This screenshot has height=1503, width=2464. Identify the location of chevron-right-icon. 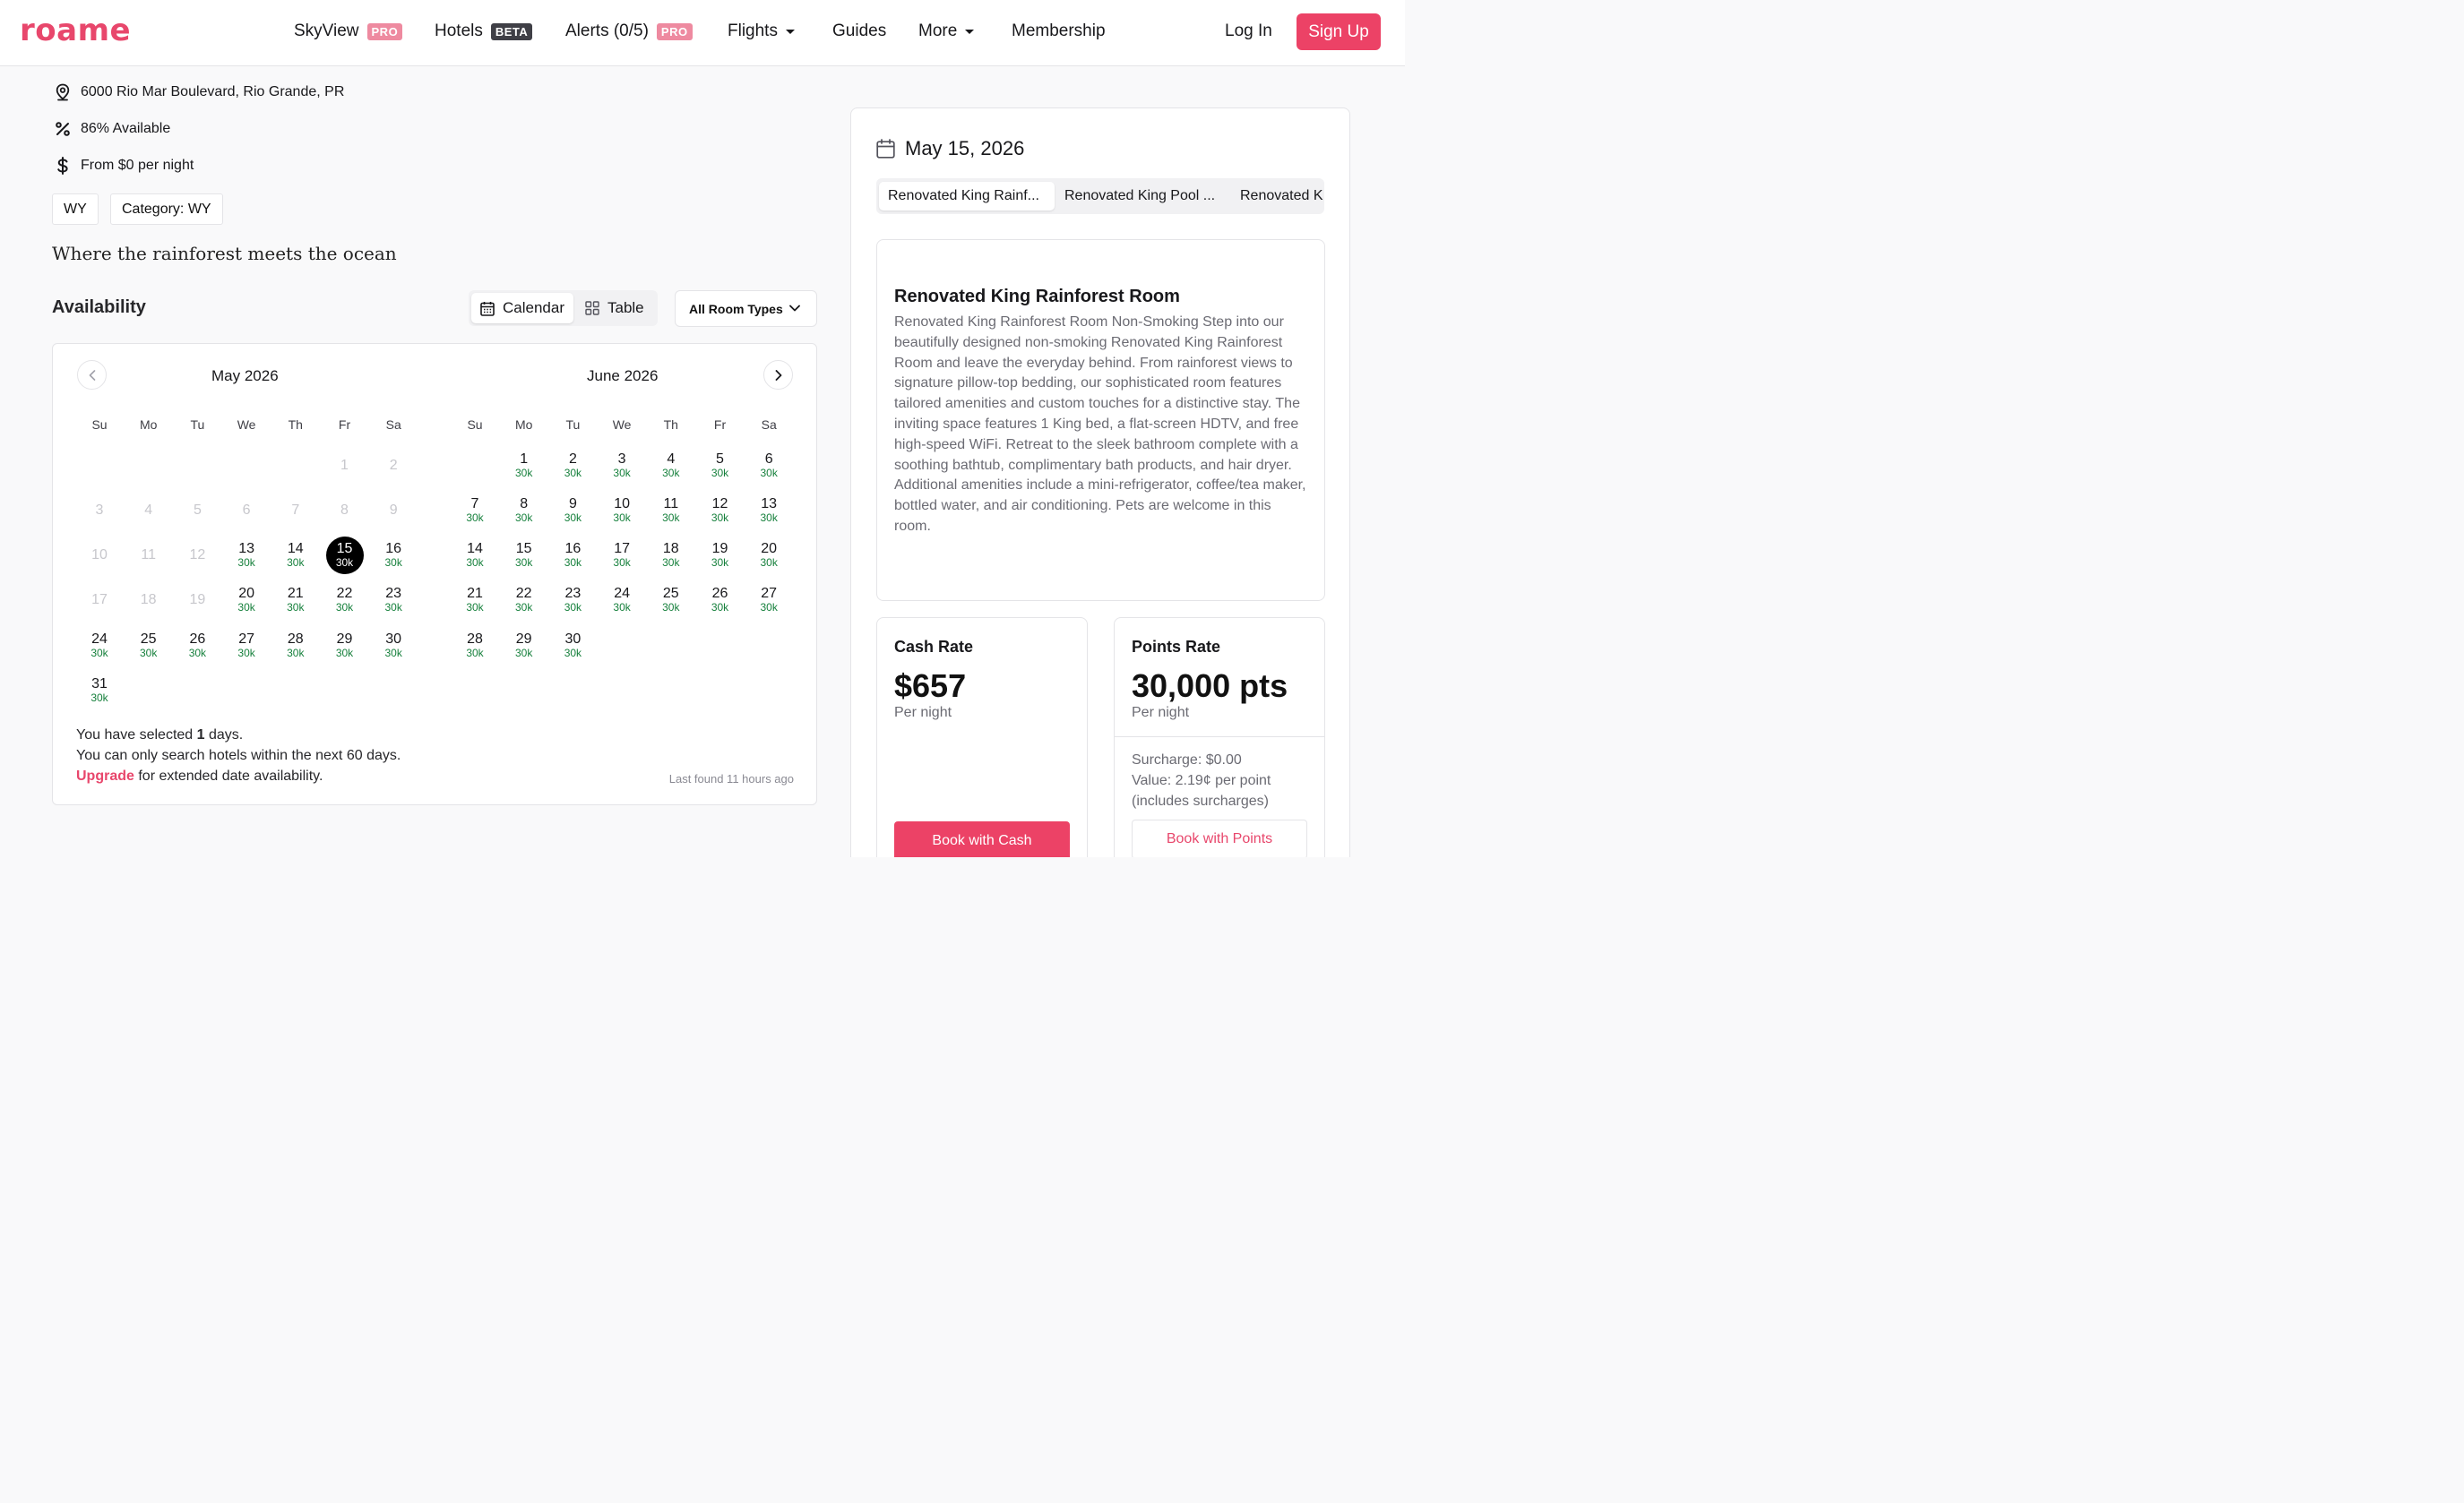
(778, 375).